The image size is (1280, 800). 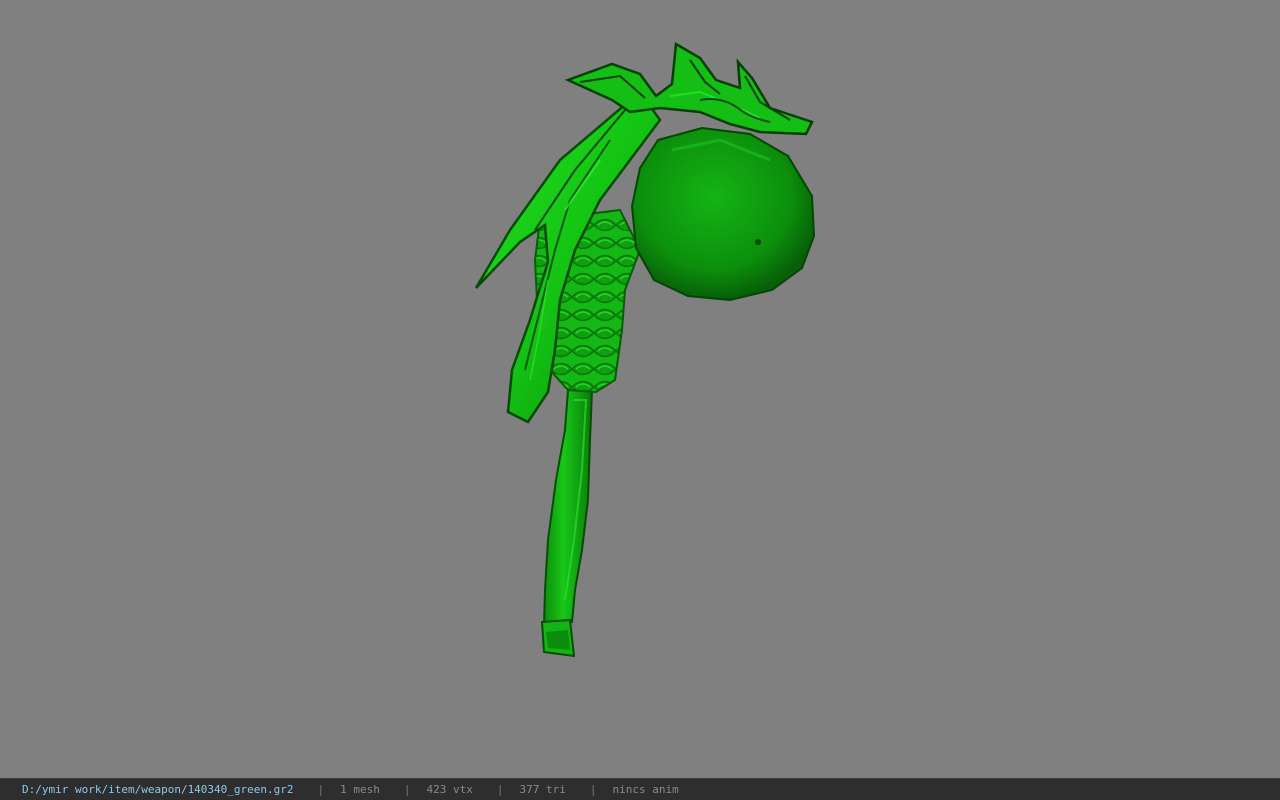 I want to click on triangle-count: 377 tri, so click(x=542, y=789).